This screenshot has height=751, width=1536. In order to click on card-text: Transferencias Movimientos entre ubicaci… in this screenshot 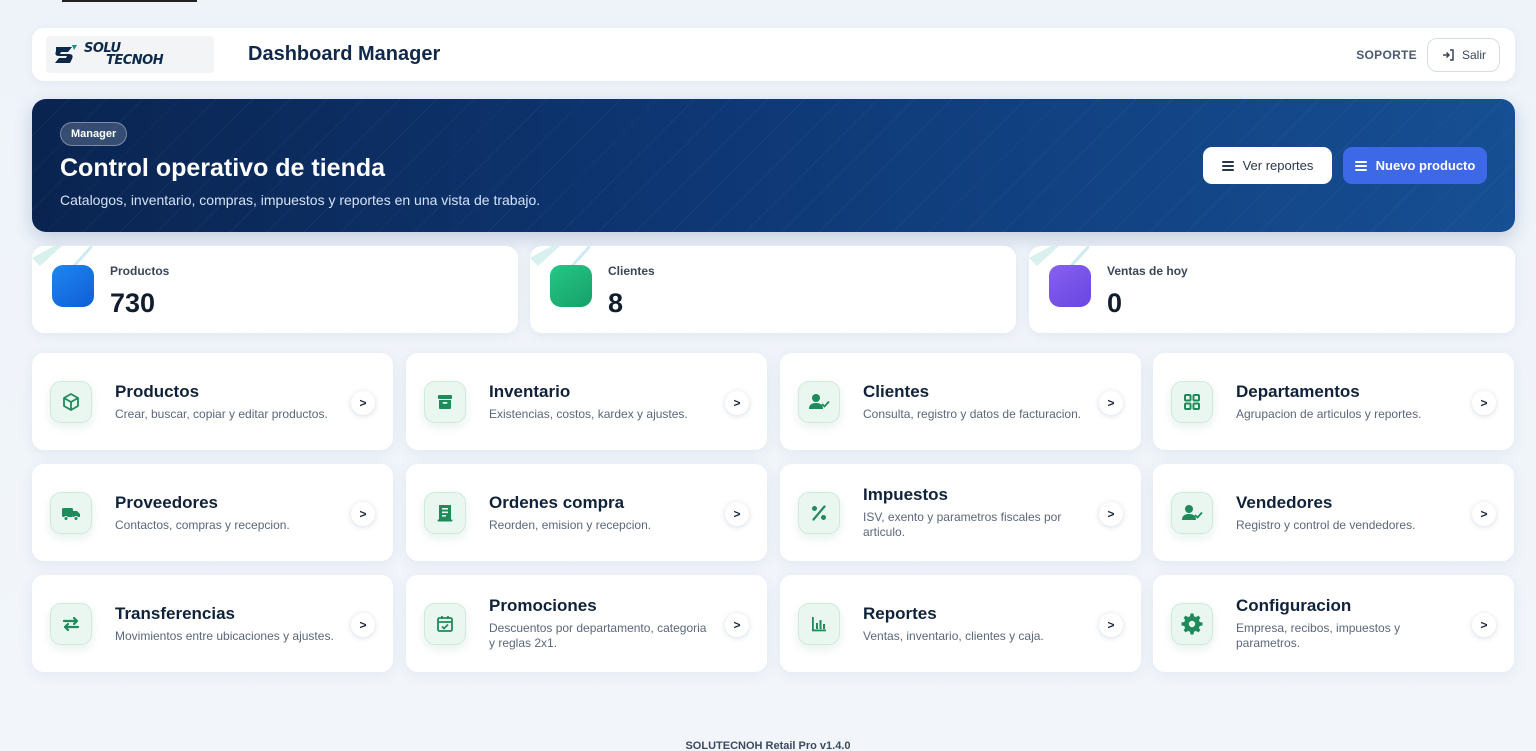, I will do `click(225, 623)`.